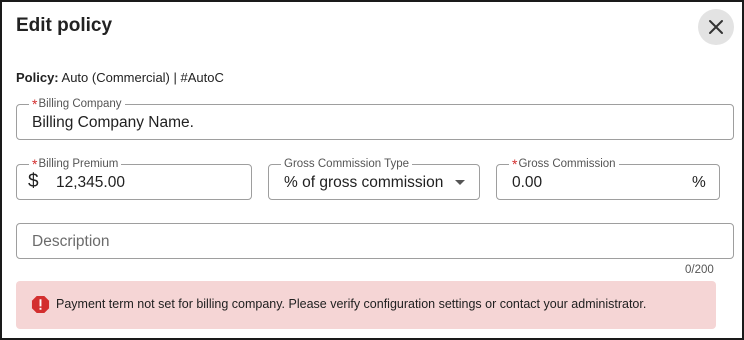  I want to click on dialog-title: Edit policy, so click(64, 25).